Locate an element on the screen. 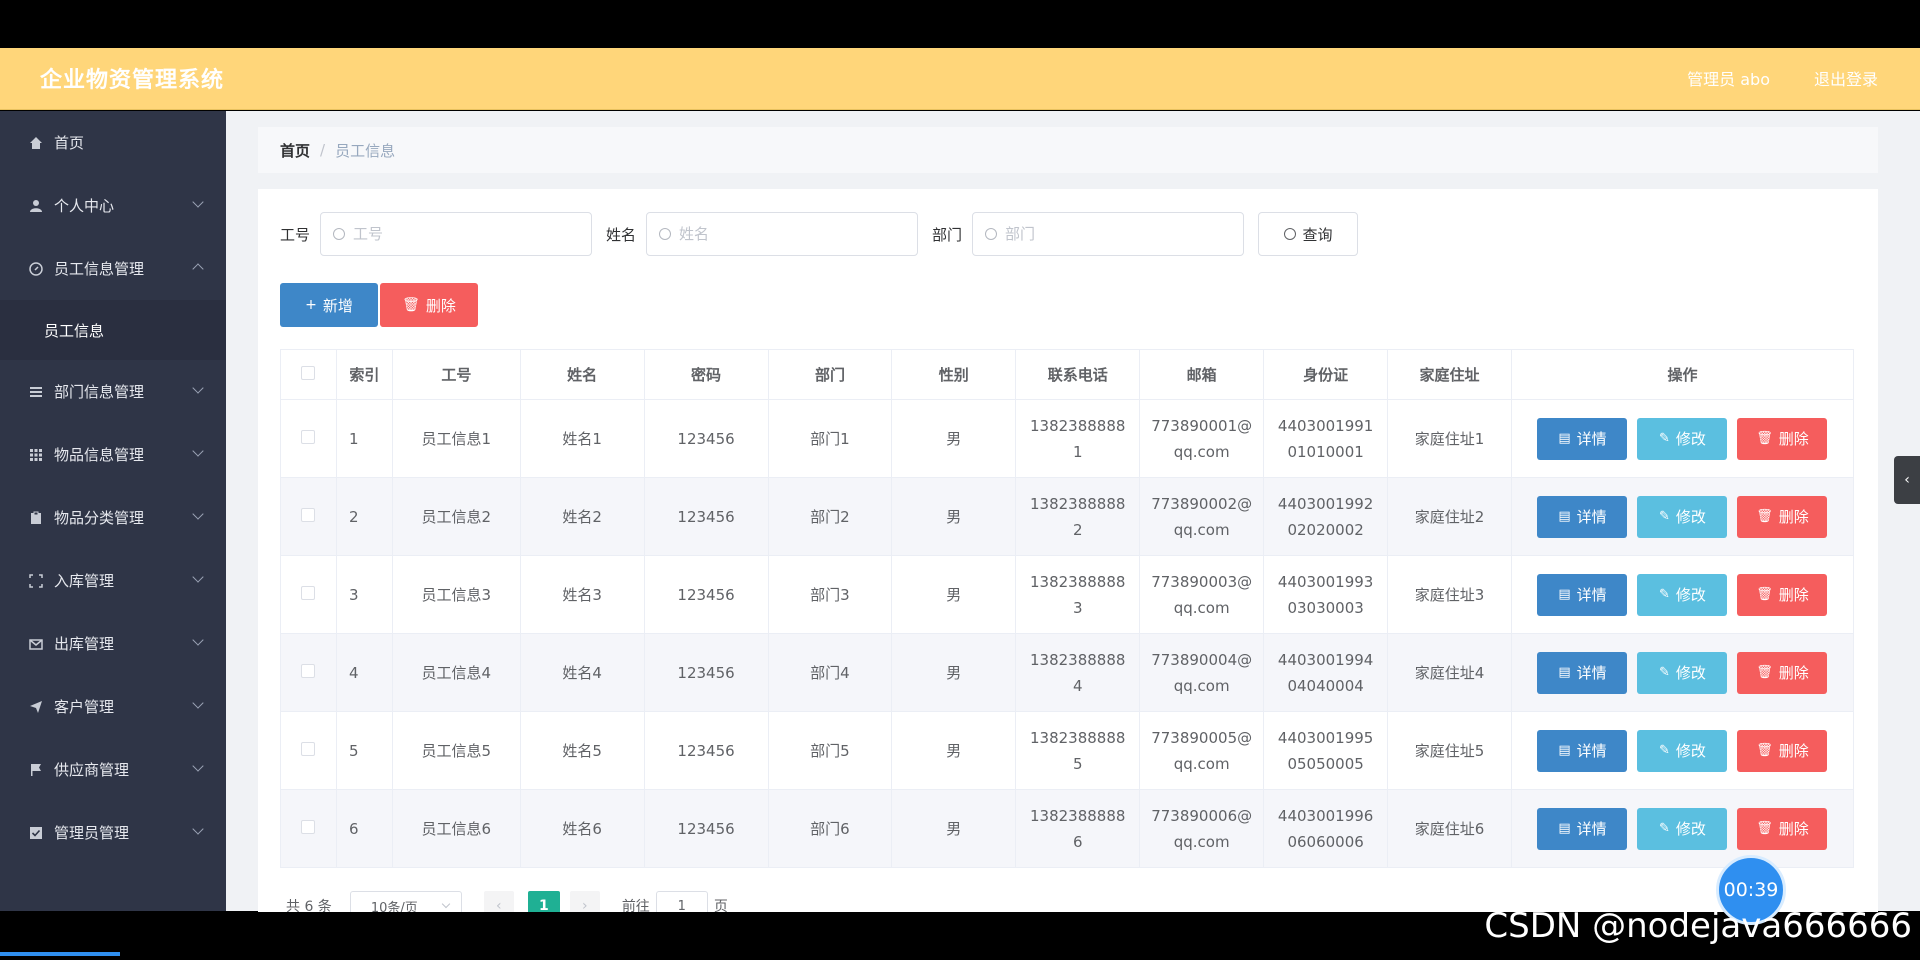 The width and height of the screenshot is (1920, 960). sidebar-item-department-management: 部门信息管理 is located at coordinates (113, 391).